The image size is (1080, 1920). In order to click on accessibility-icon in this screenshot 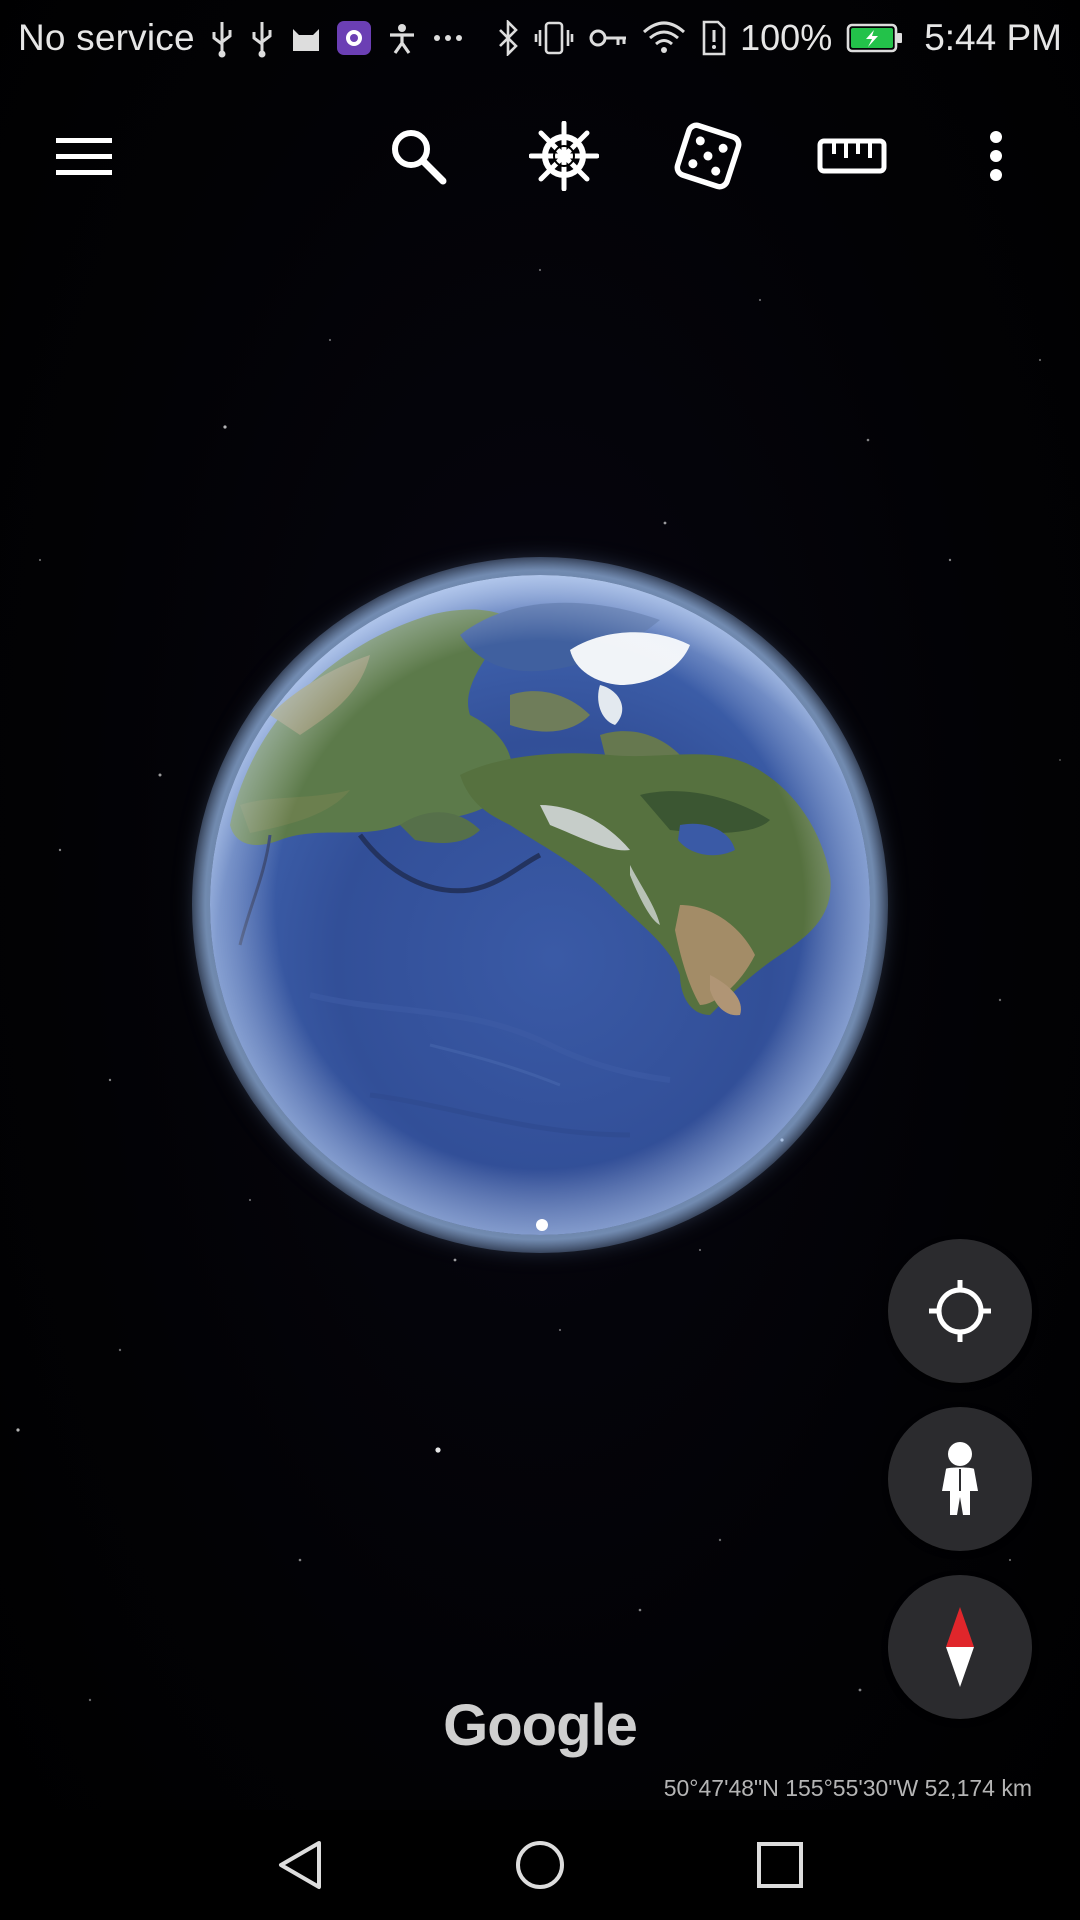, I will do `click(401, 39)`.